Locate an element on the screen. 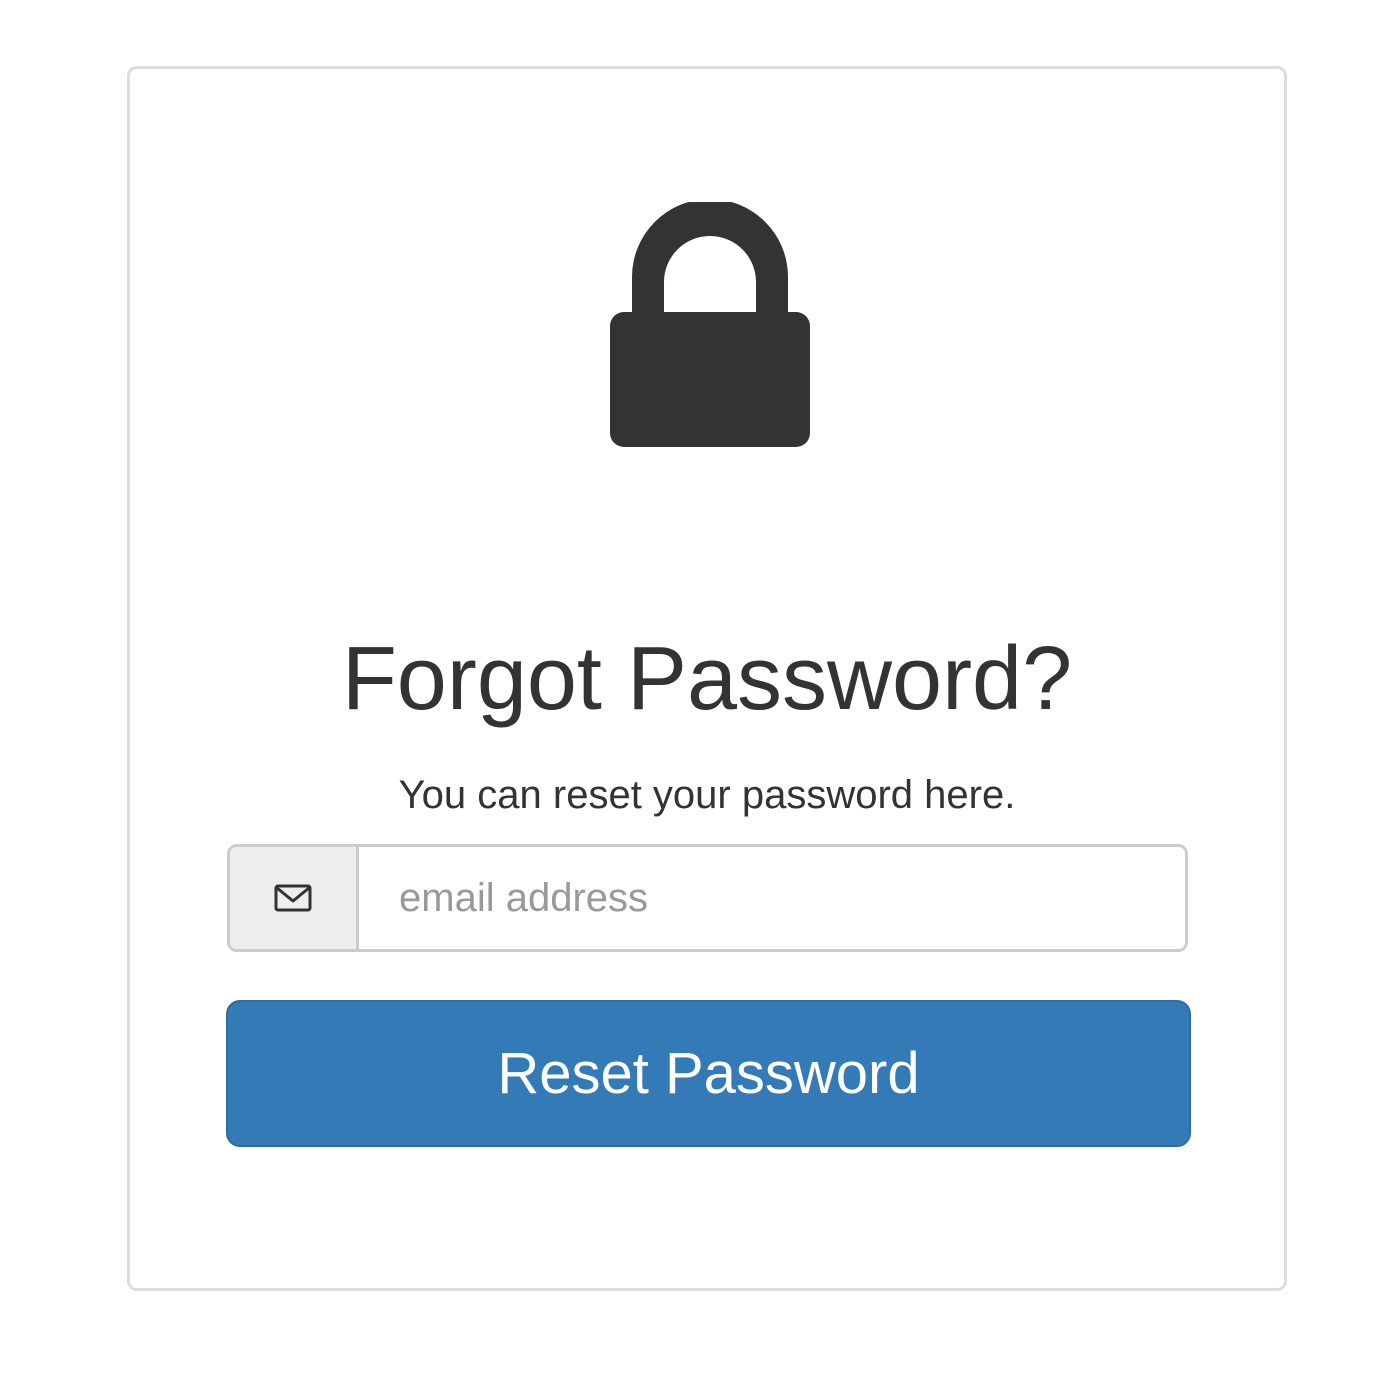 Image resolution: width=1400 pixels, height=1400 pixels. page-title: Forgot Password? is located at coordinates (707, 679).